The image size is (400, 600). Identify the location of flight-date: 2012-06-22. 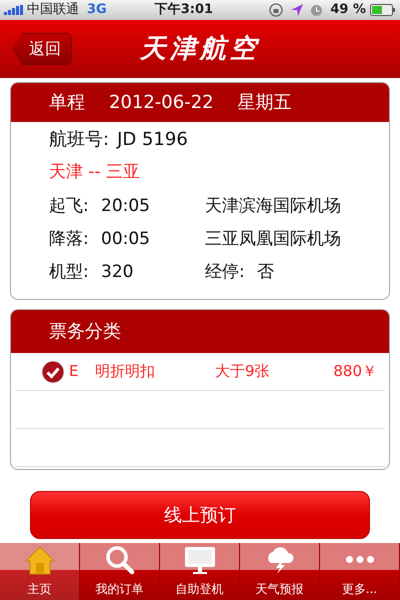
(161, 103).